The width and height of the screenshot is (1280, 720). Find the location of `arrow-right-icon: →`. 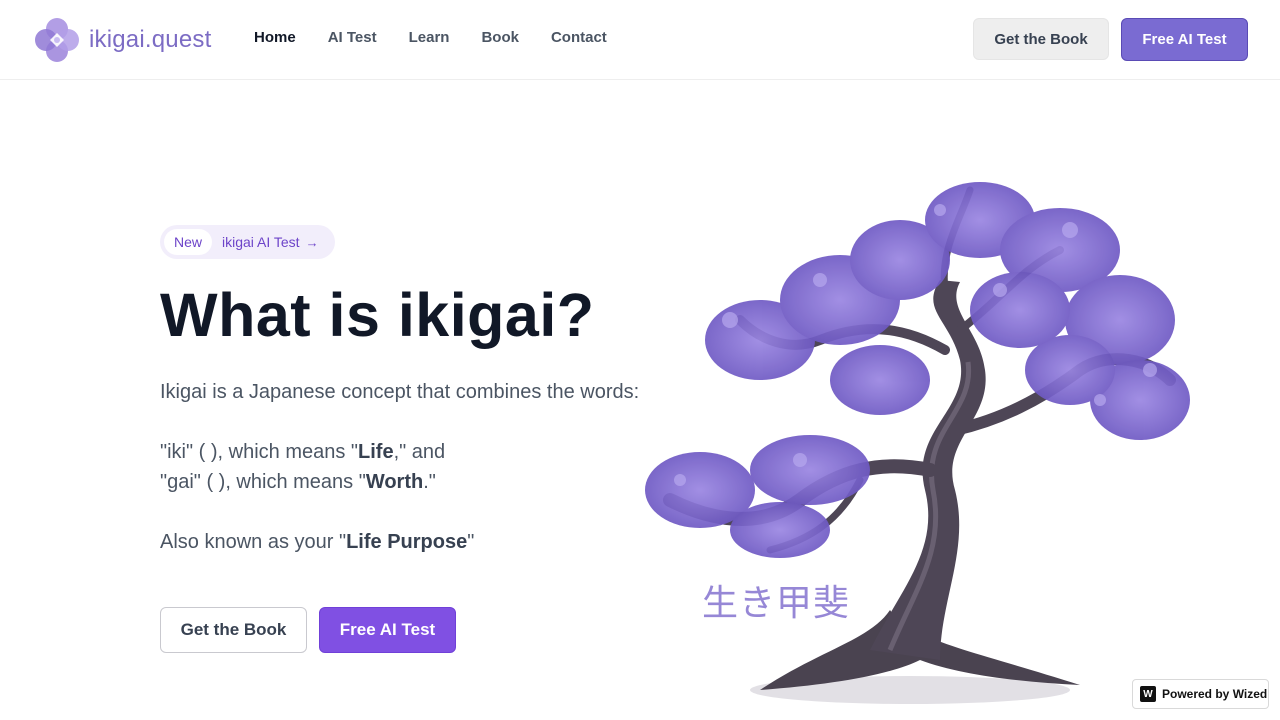

arrow-right-icon: → is located at coordinates (312, 242).